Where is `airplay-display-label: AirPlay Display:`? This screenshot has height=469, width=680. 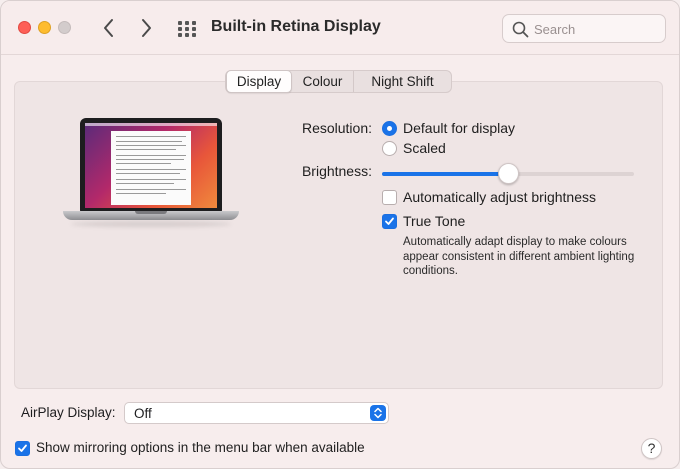
airplay-display-label: AirPlay Display: is located at coordinates (68, 412).